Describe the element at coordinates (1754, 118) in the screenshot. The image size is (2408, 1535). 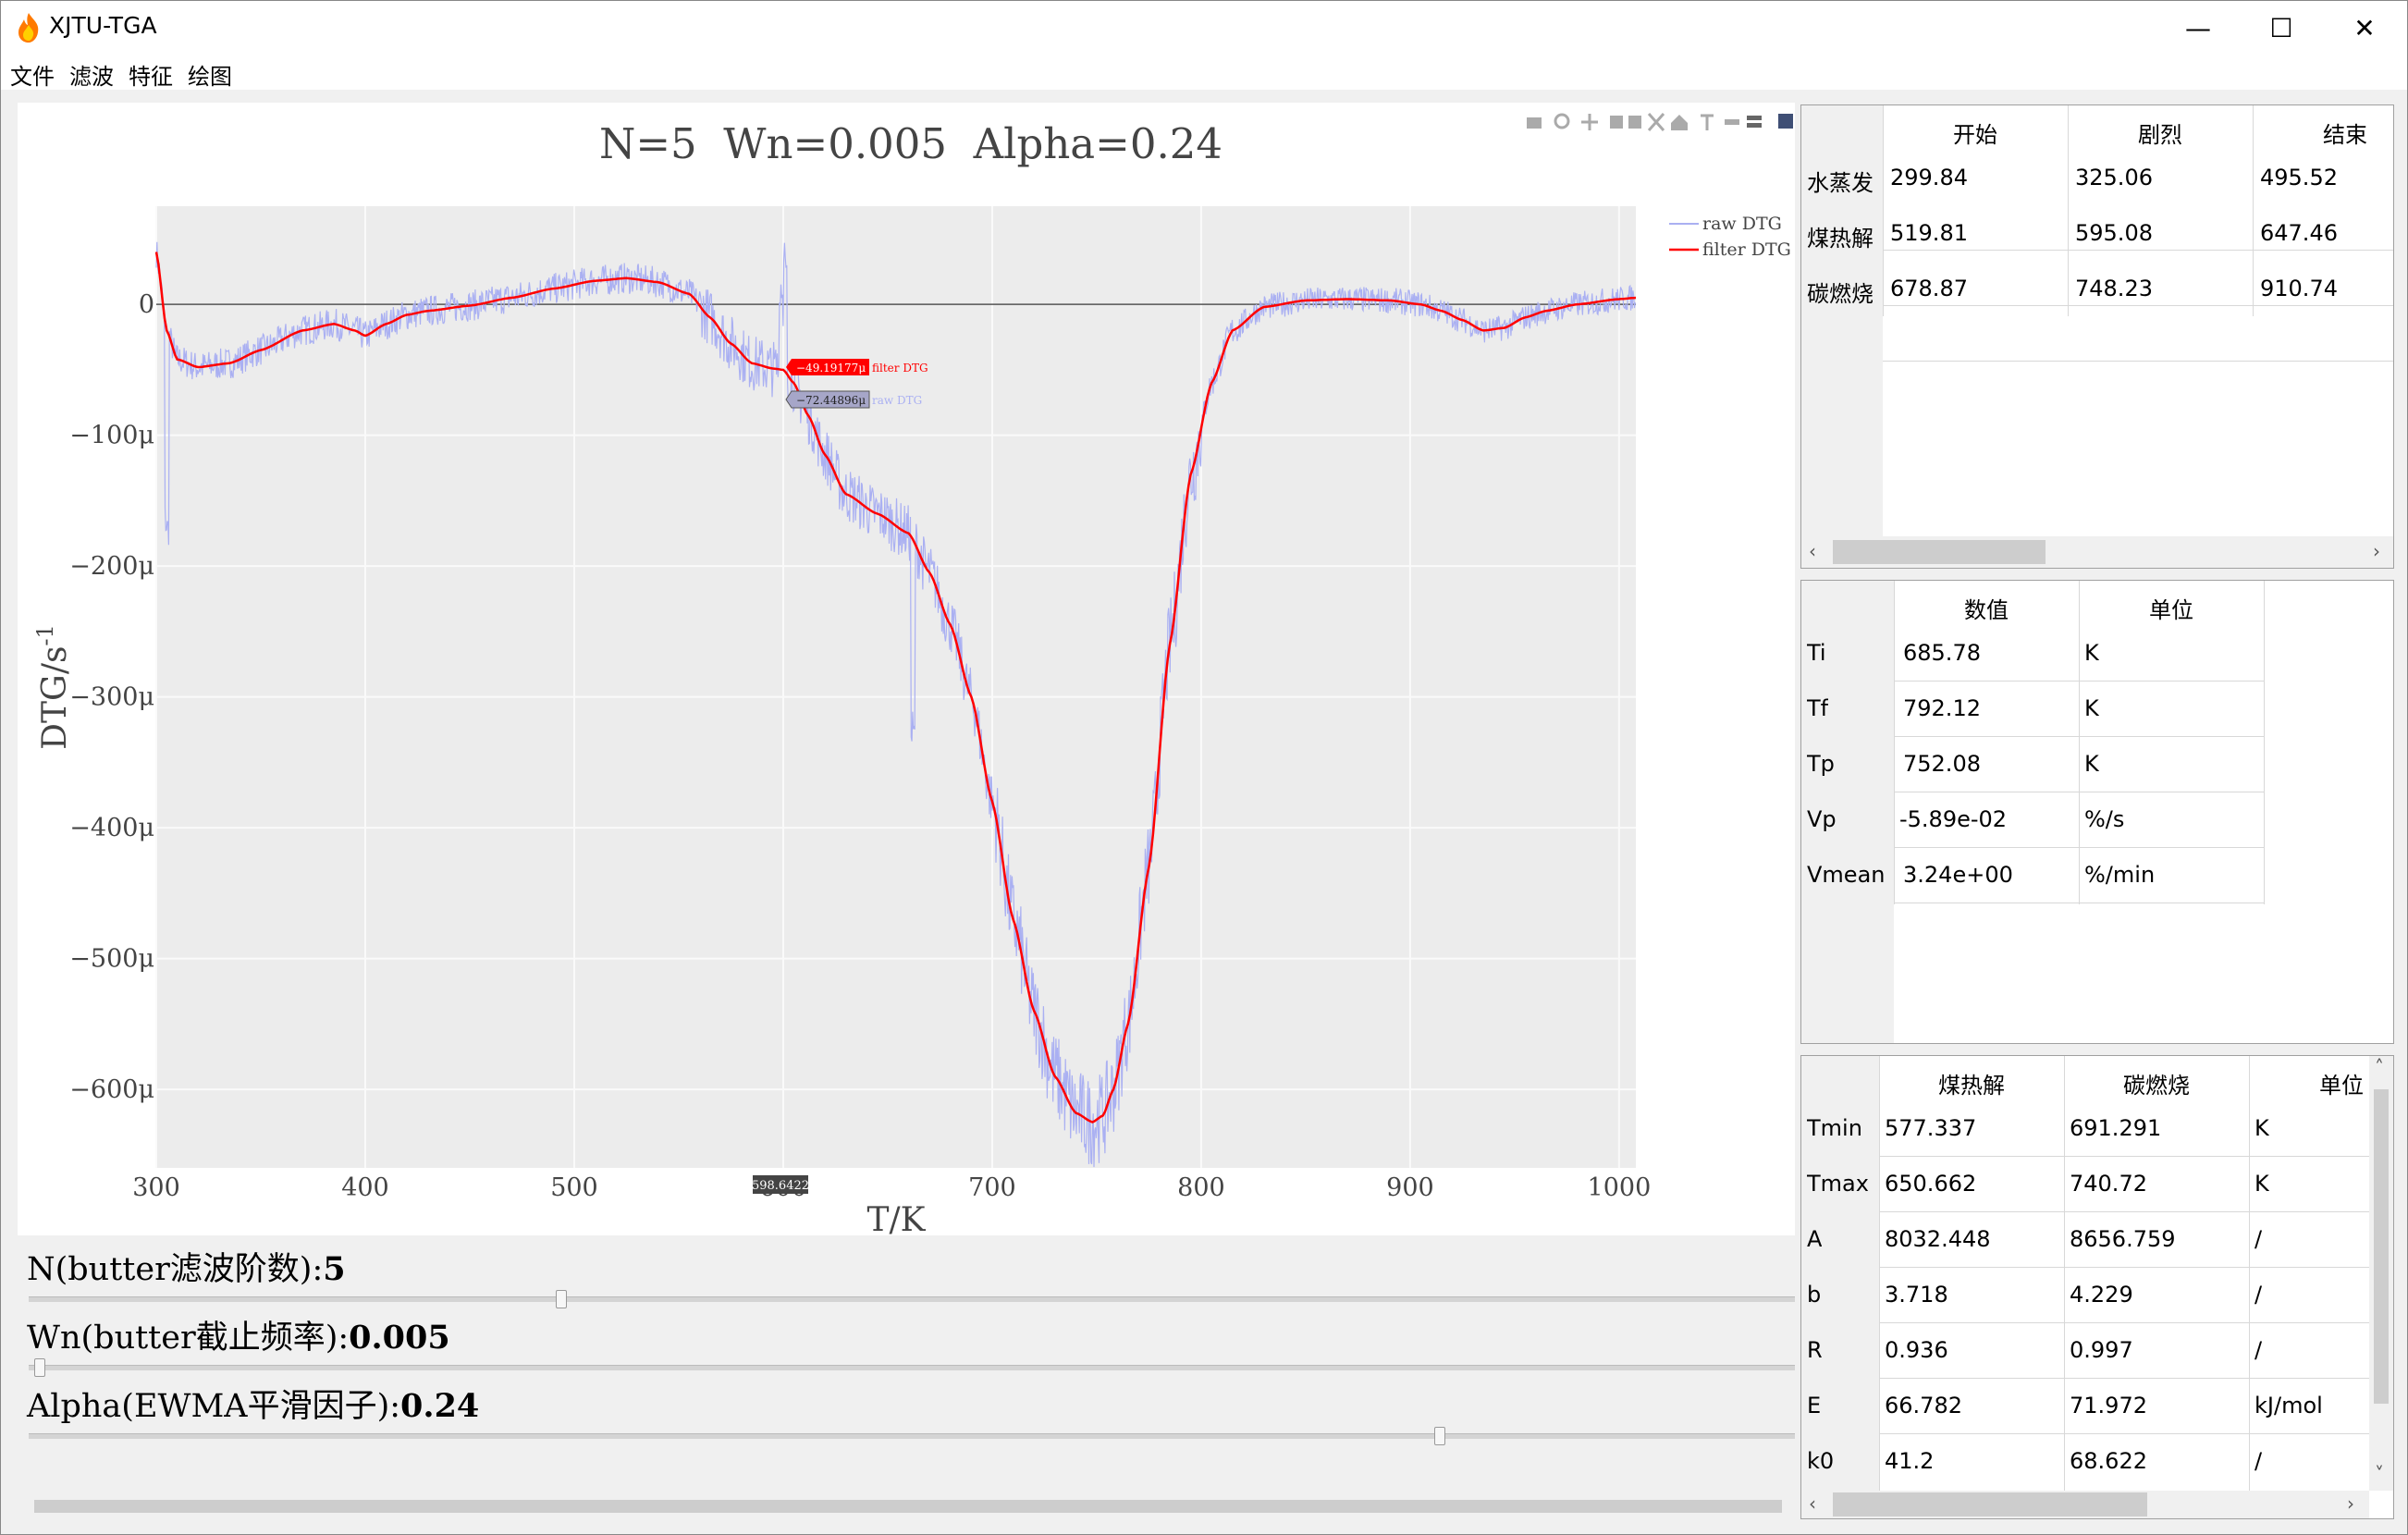
I see `hover-compare-icon` at that location.